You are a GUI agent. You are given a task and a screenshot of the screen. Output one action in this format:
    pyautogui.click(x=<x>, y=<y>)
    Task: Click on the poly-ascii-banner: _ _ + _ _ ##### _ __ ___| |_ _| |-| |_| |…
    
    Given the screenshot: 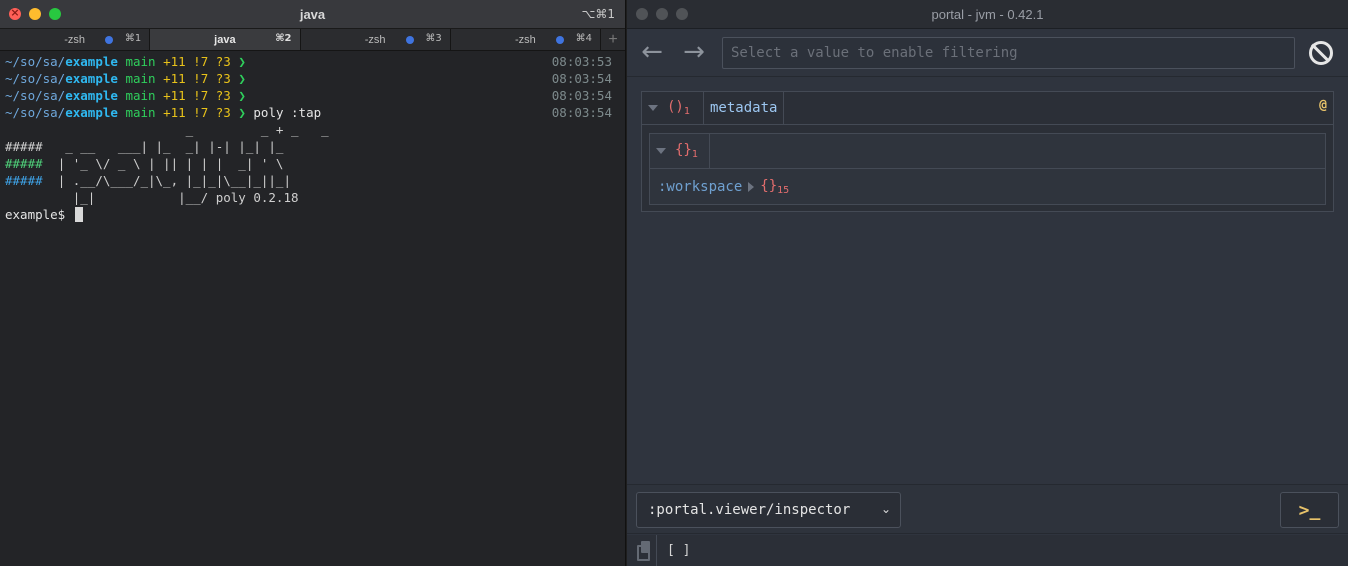 What is the action you would take?
    pyautogui.click(x=312, y=163)
    